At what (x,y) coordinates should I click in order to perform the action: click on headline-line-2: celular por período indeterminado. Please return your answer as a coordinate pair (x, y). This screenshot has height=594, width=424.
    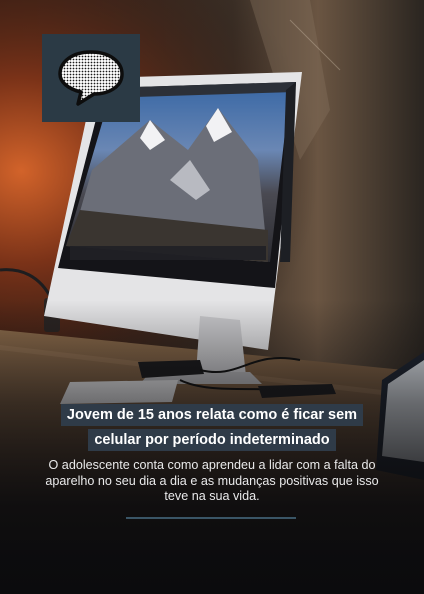
    Looking at the image, I should click on (212, 440).